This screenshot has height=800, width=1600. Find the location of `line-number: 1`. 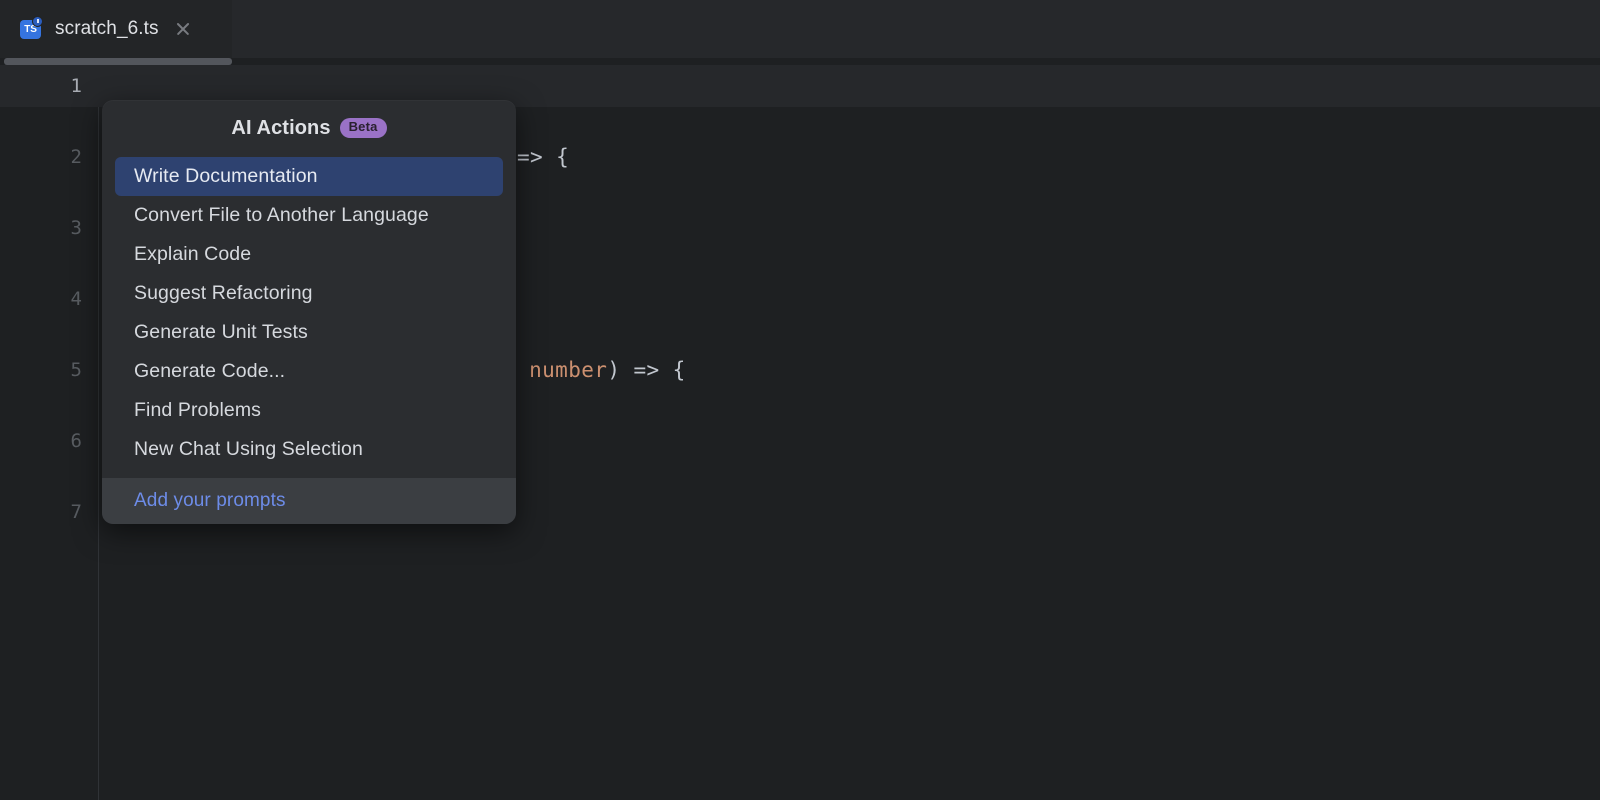

line-number: 1 is located at coordinates (76, 86).